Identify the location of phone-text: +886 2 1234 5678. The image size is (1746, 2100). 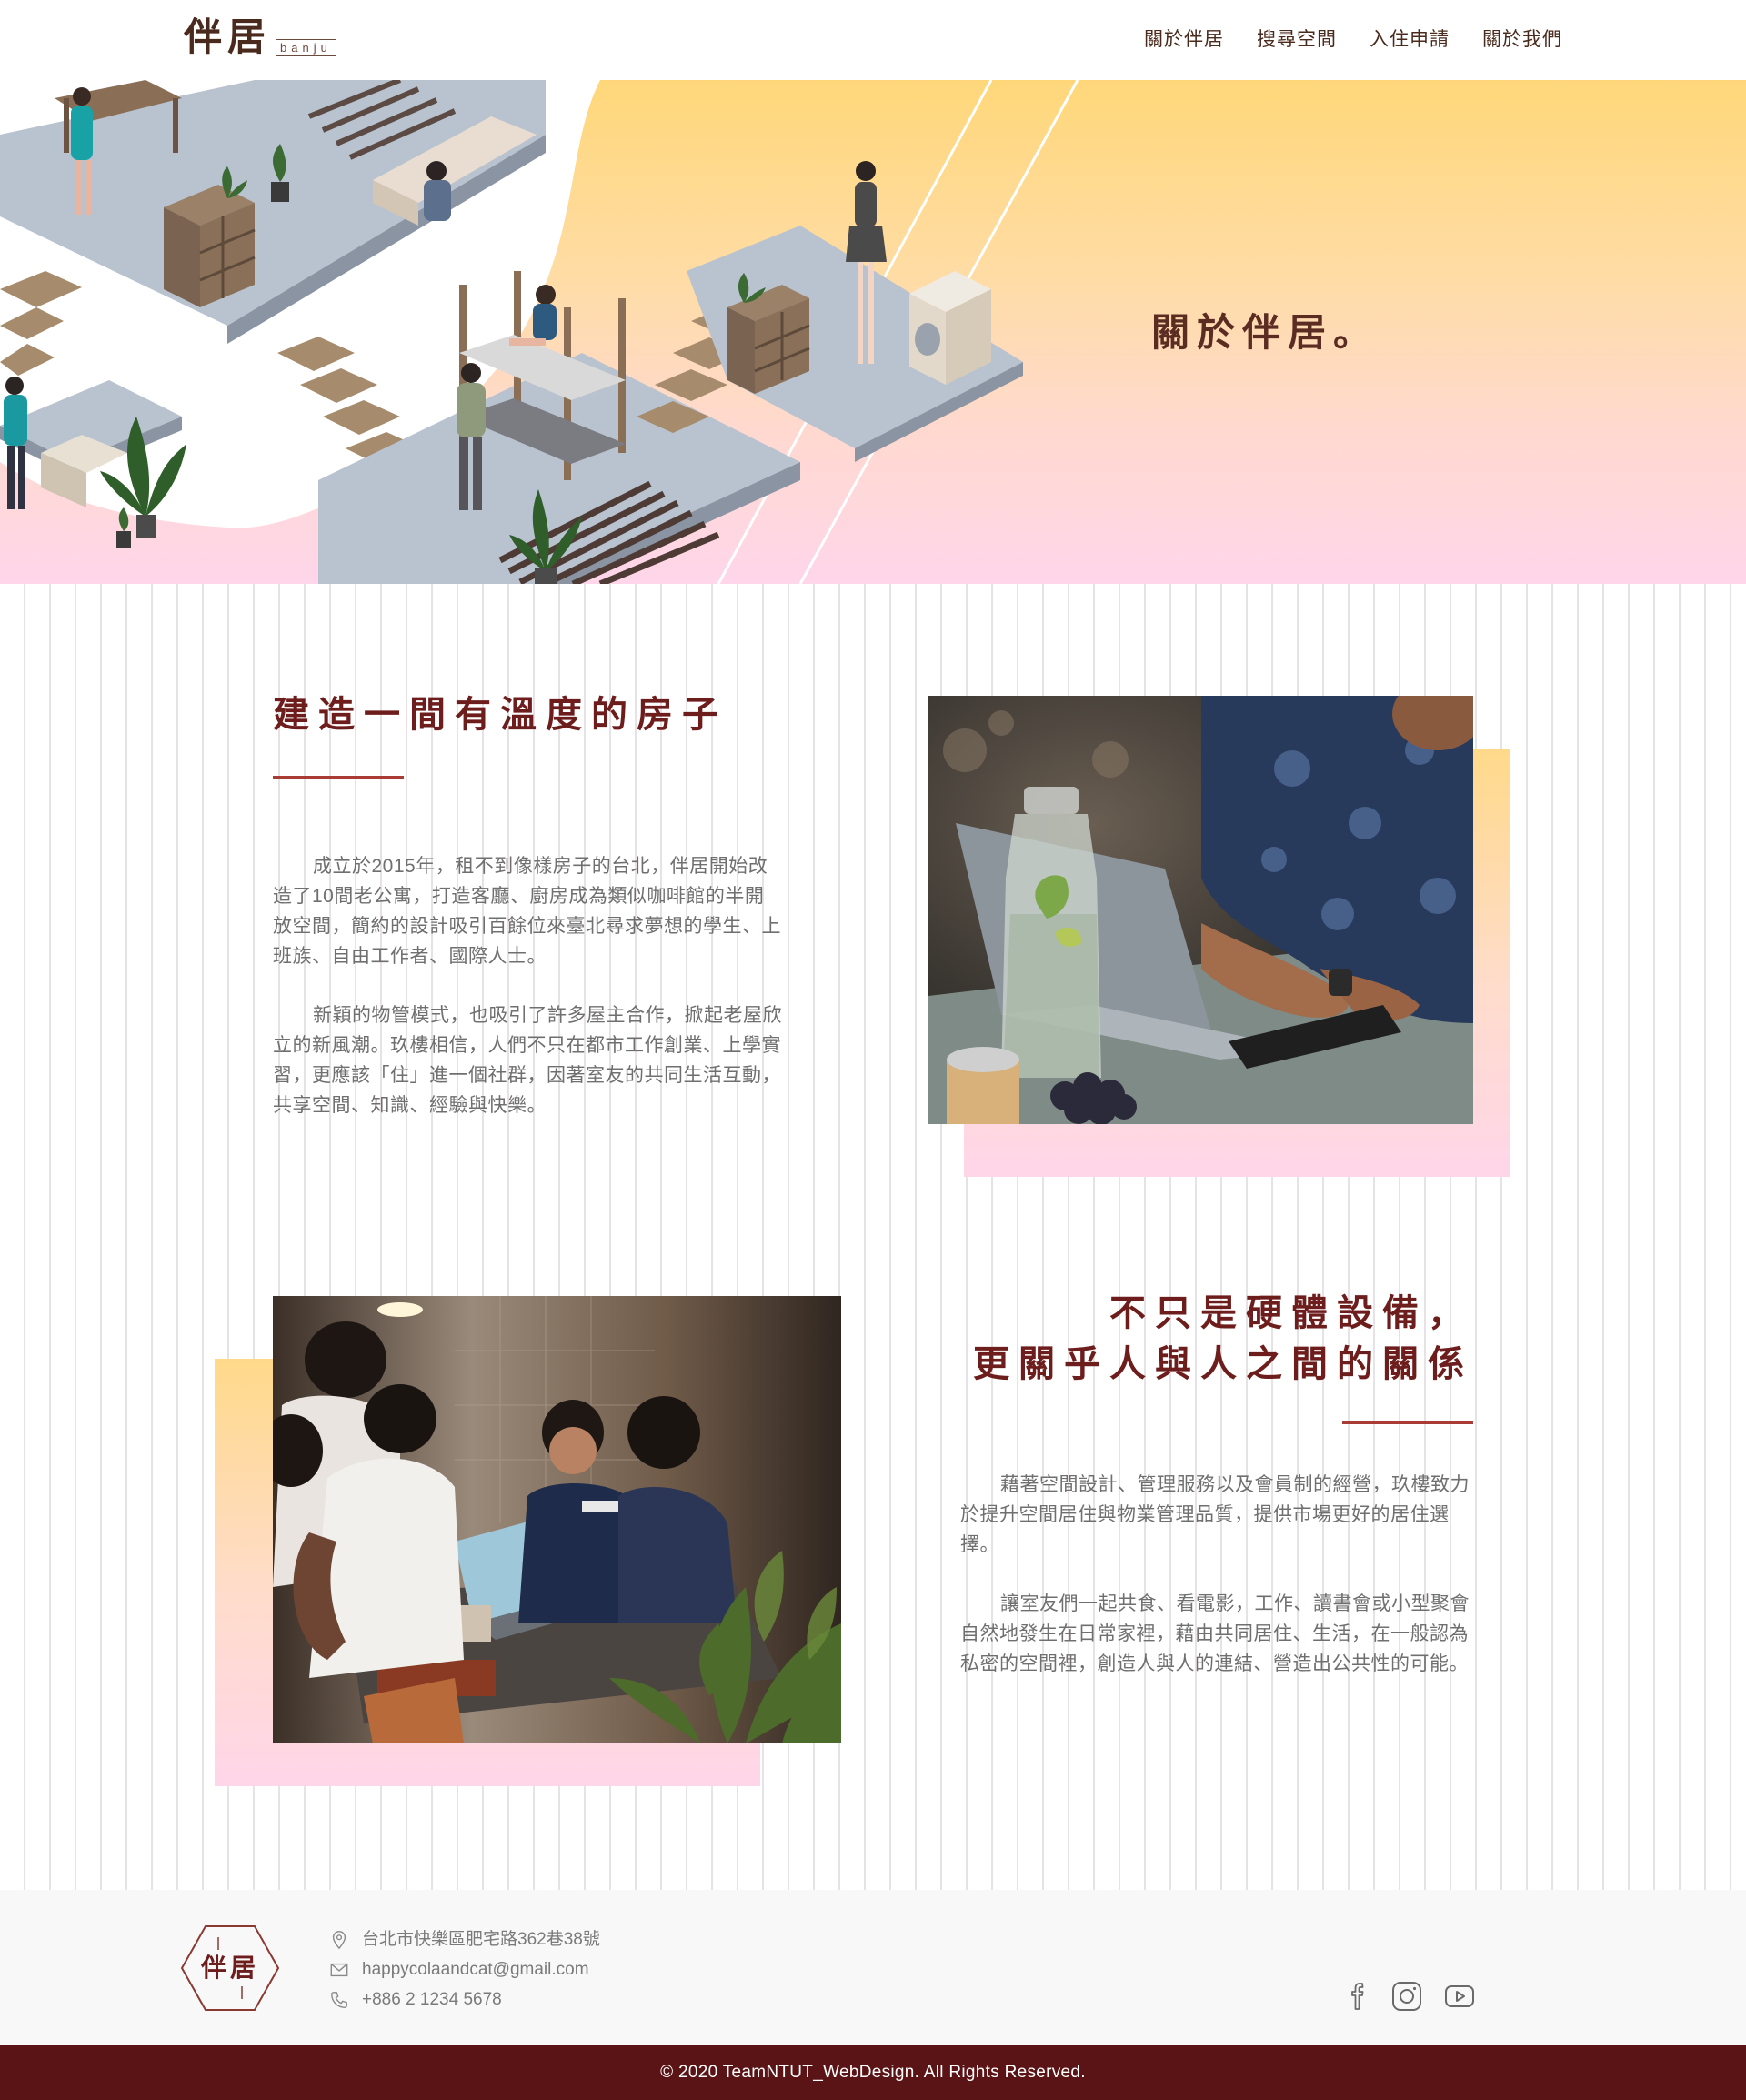
(432, 2000).